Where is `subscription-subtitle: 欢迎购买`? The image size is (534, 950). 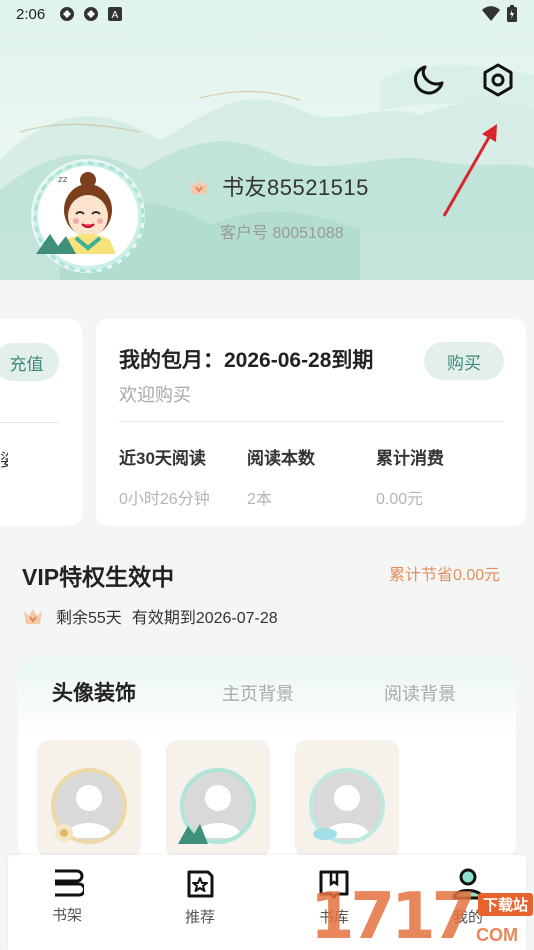
subscription-subtitle: 欢迎购买 is located at coordinates (155, 395).